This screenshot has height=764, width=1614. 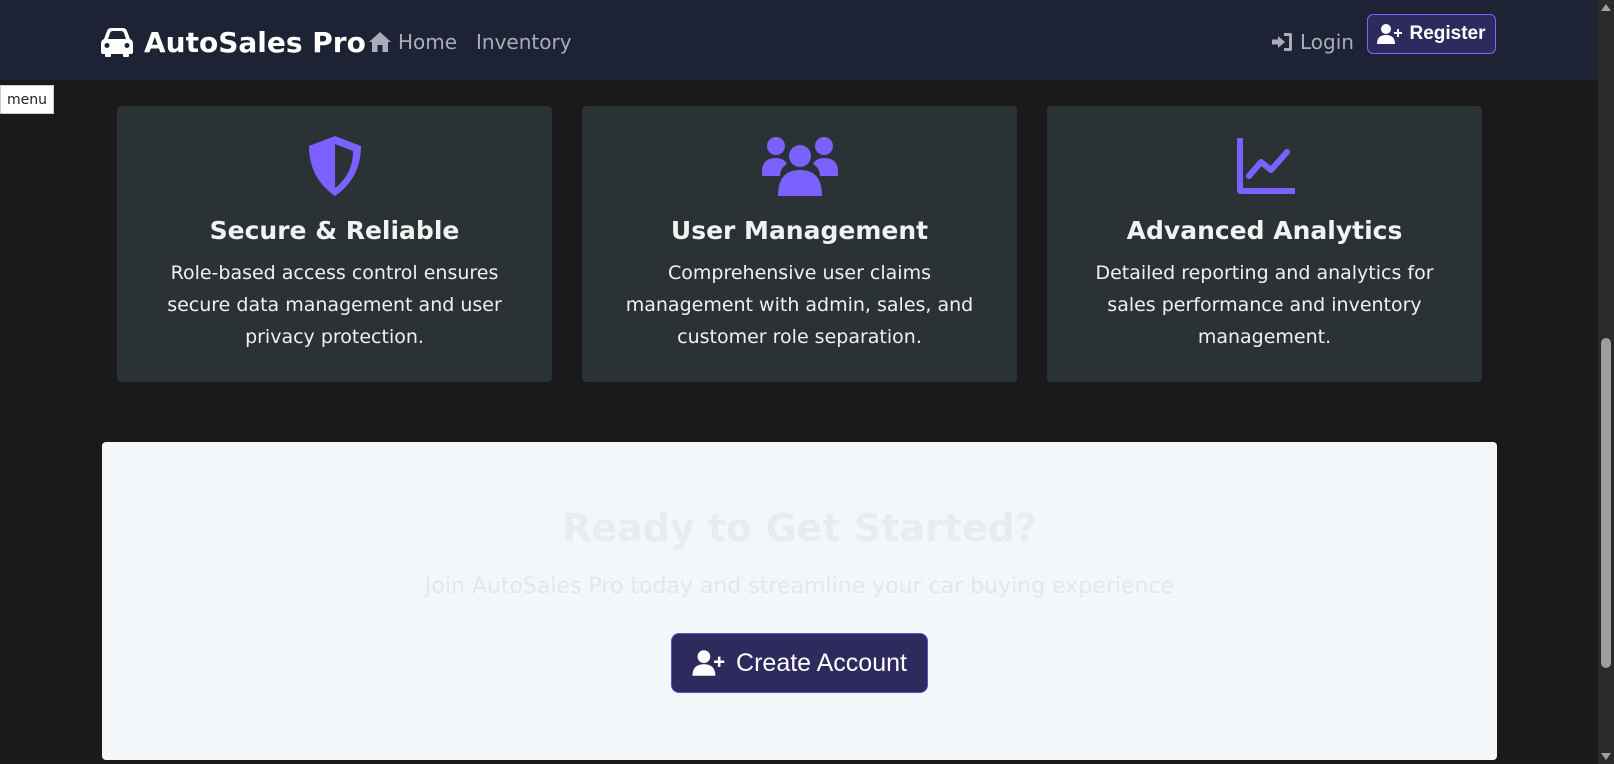 I want to click on shield-icon, so click(x=334, y=166).